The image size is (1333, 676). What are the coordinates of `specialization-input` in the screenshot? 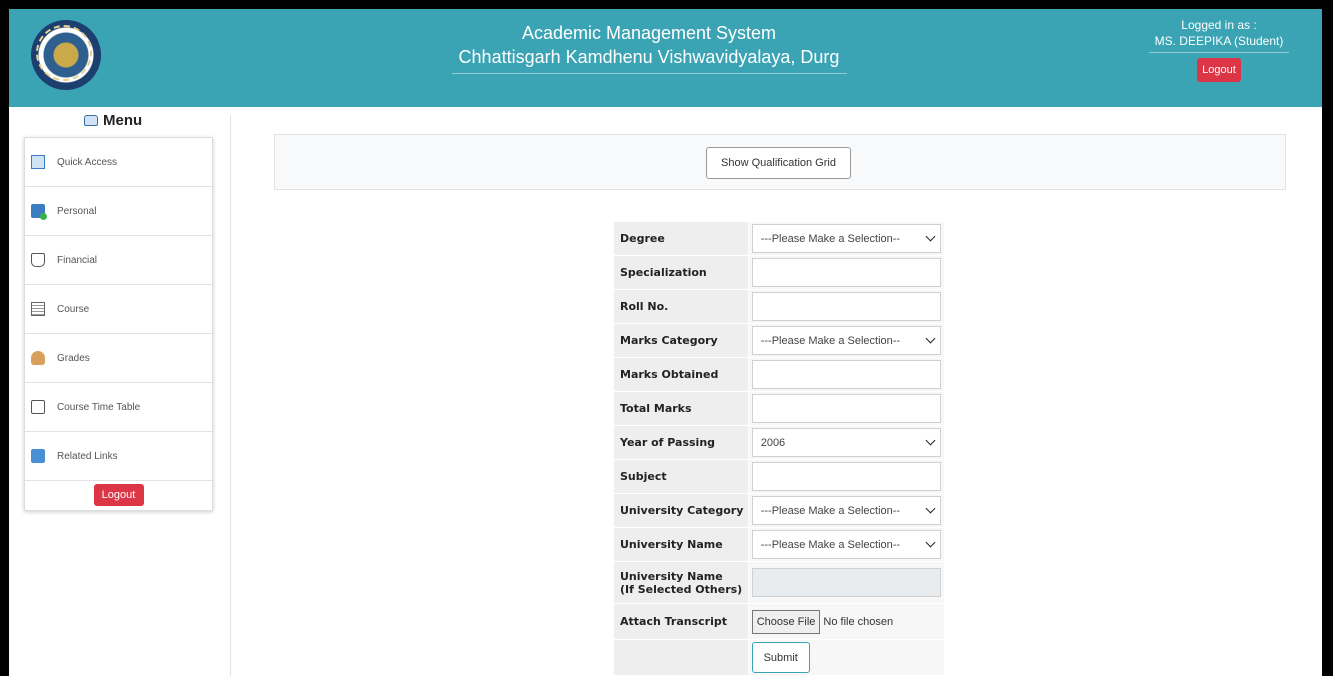 It's located at (846, 272).